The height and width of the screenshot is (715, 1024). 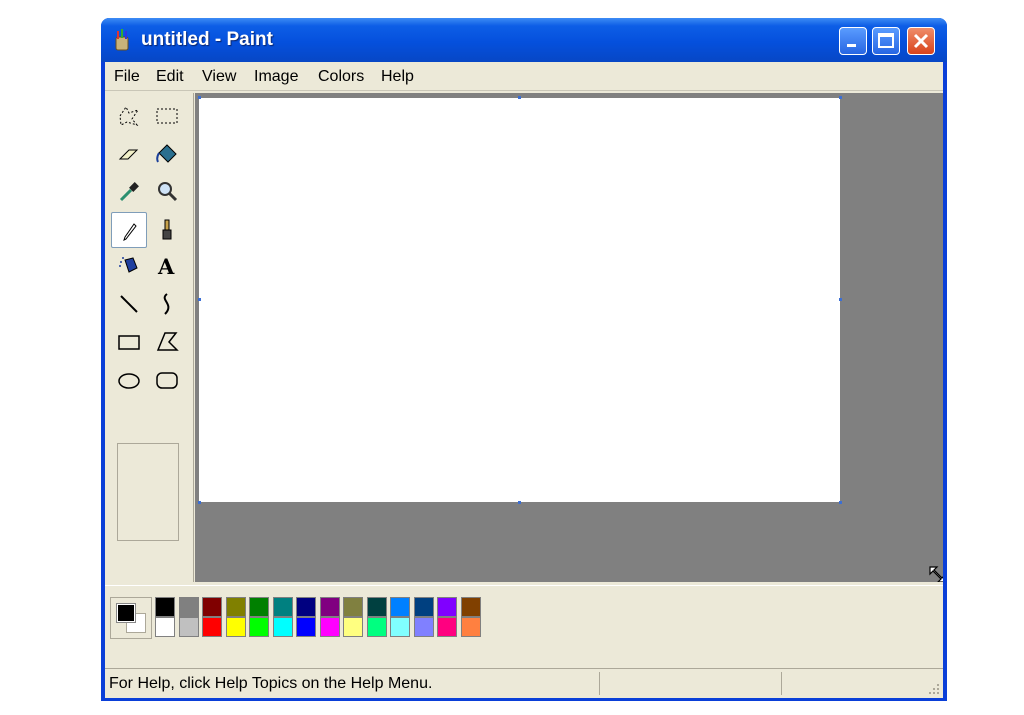 I want to click on canvas-handle-right, so click(x=840, y=299).